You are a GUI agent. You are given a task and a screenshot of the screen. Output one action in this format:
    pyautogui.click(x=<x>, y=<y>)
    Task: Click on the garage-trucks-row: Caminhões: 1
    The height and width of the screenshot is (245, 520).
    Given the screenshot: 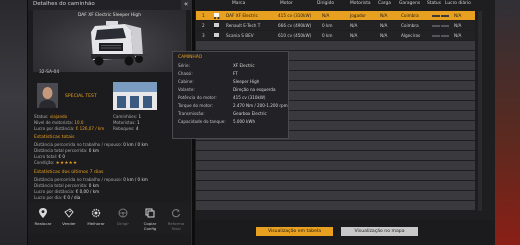 What is the action you would take?
    pyautogui.click(x=127, y=116)
    